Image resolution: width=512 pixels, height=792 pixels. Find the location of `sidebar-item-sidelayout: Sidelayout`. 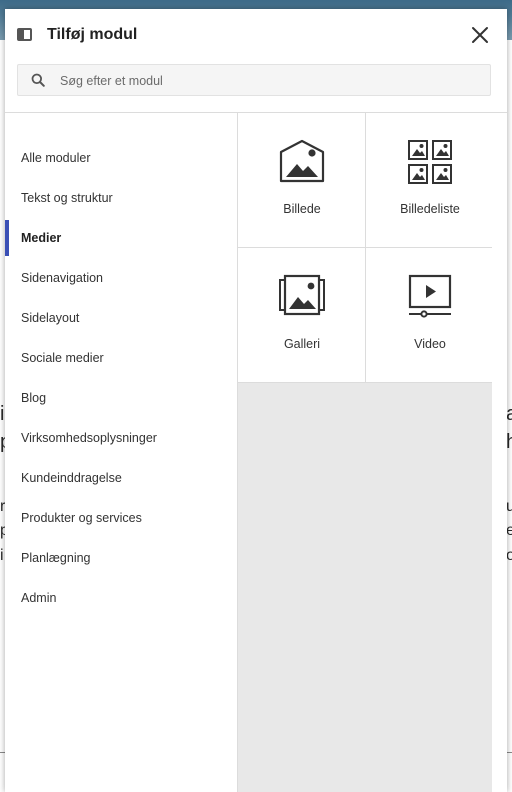

sidebar-item-sidelayout: Sidelayout is located at coordinates (121, 318).